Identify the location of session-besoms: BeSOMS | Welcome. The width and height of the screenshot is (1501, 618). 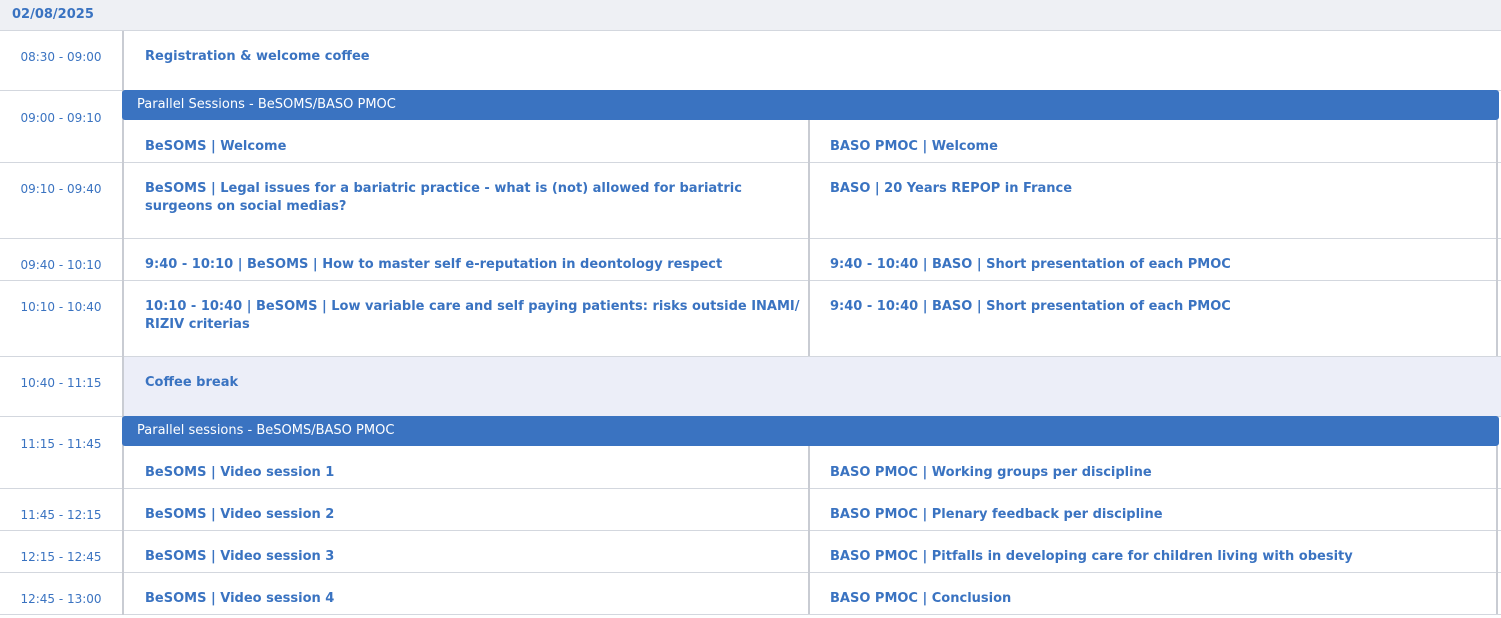
(472, 147).